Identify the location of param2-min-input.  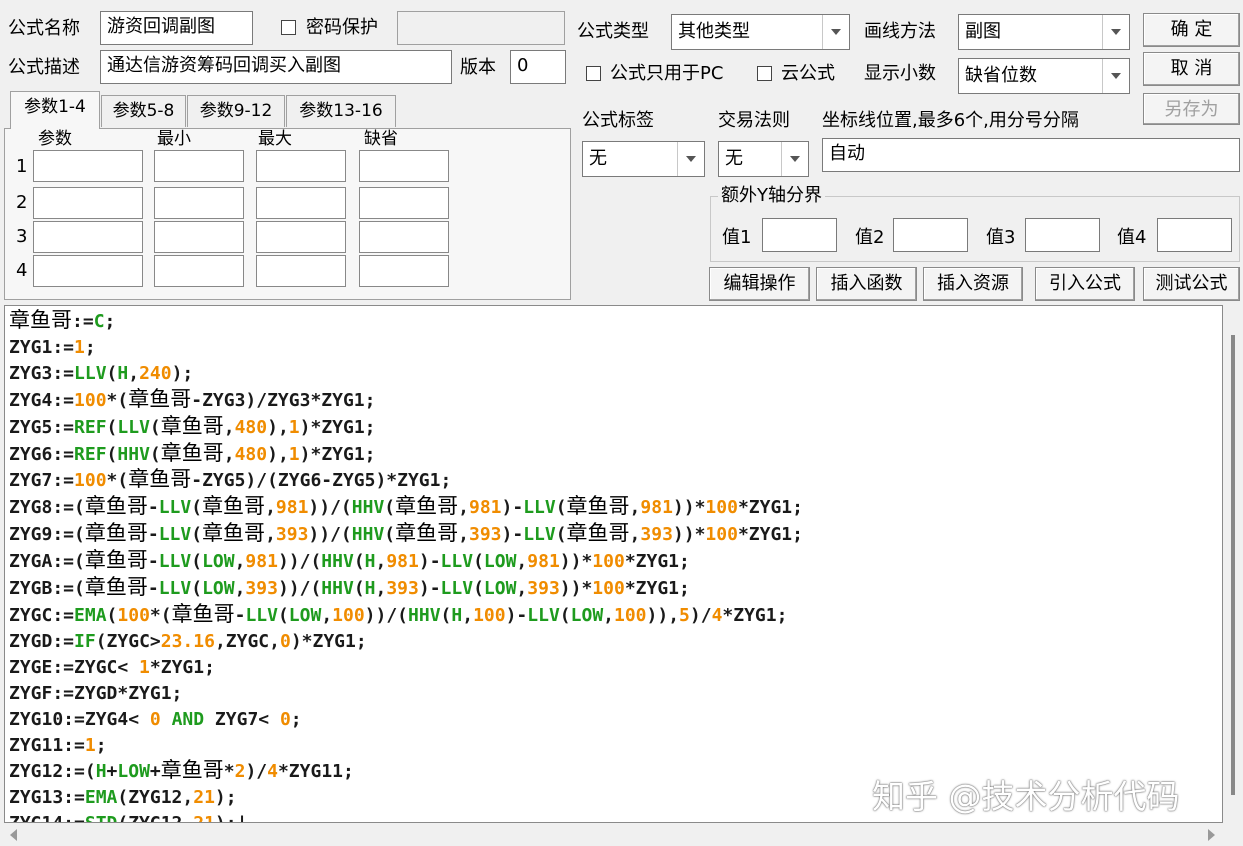
(199, 203).